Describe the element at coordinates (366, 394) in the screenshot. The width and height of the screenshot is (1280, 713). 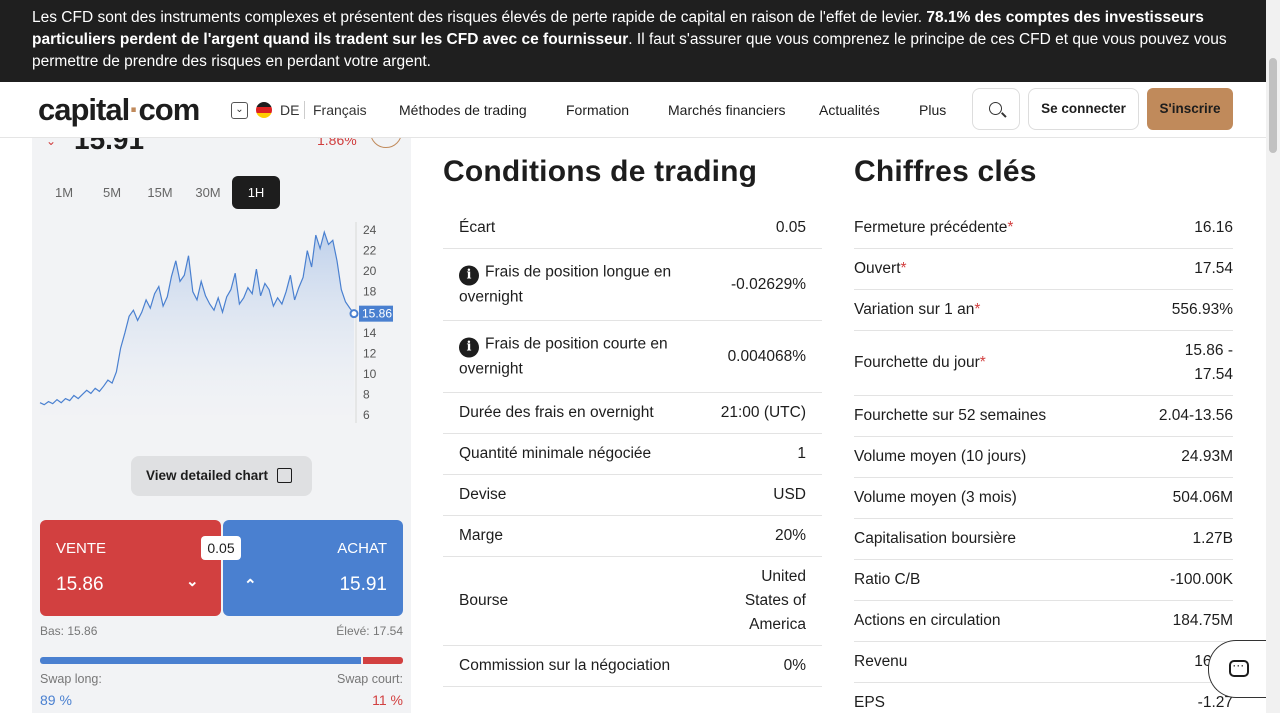
I see `y-tick-label: 8` at that location.